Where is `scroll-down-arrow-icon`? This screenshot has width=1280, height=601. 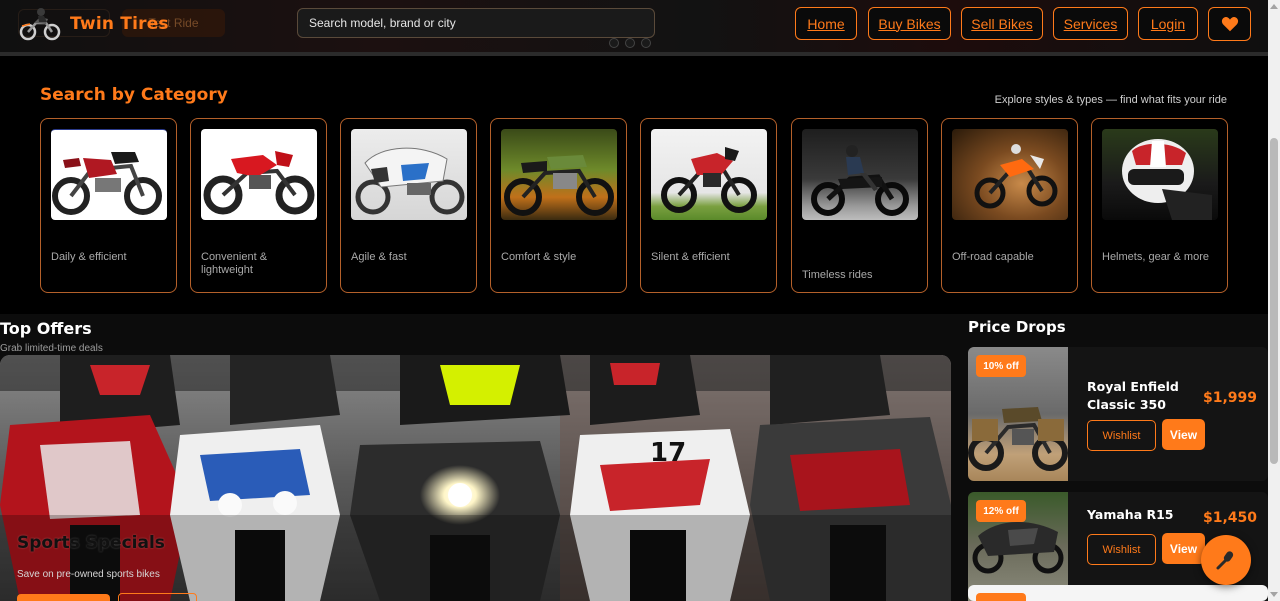
scroll-down-arrow-icon is located at coordinates (1274, 594).